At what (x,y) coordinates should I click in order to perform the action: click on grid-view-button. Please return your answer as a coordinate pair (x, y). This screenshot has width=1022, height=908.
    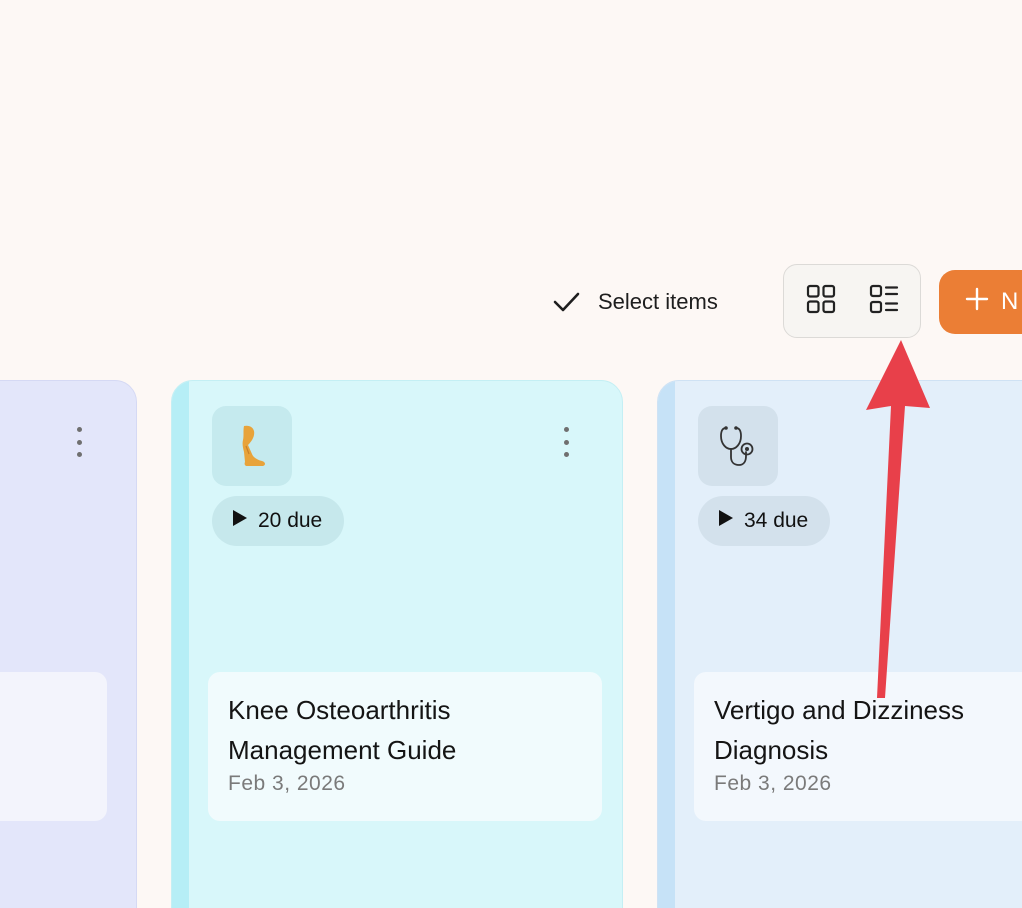
    Looking at the image, I should click on (821, 301).